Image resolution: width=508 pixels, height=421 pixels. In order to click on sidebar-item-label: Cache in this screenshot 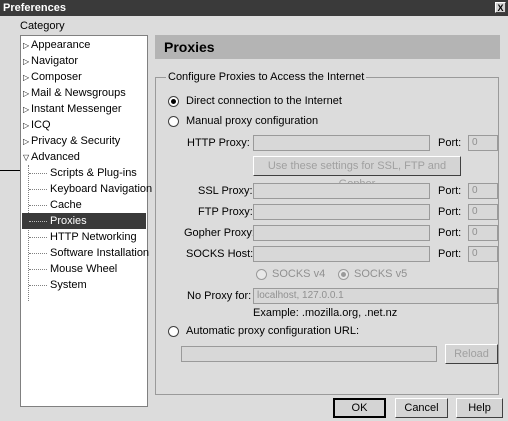, I will do `click(66, 205)`.